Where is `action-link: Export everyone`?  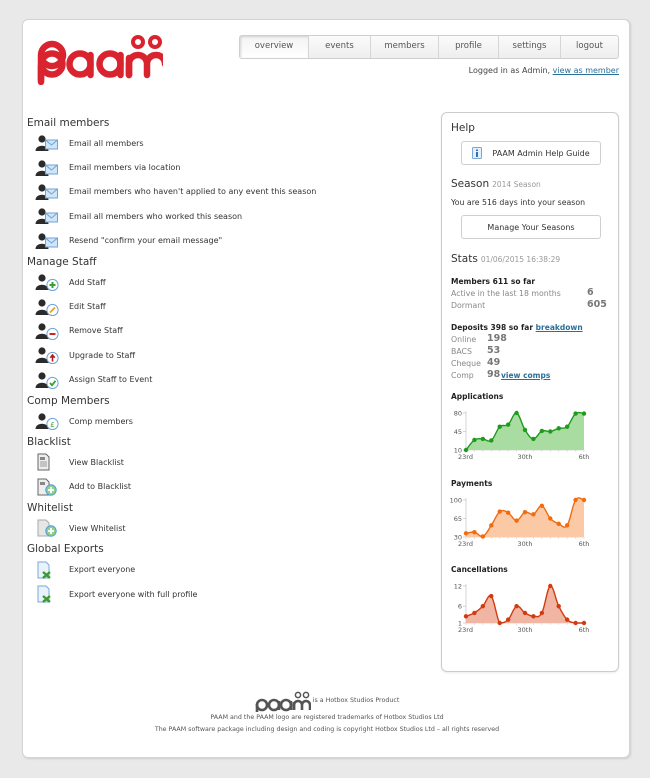 action-link: Export everyone is located at coordinates (227, 569).